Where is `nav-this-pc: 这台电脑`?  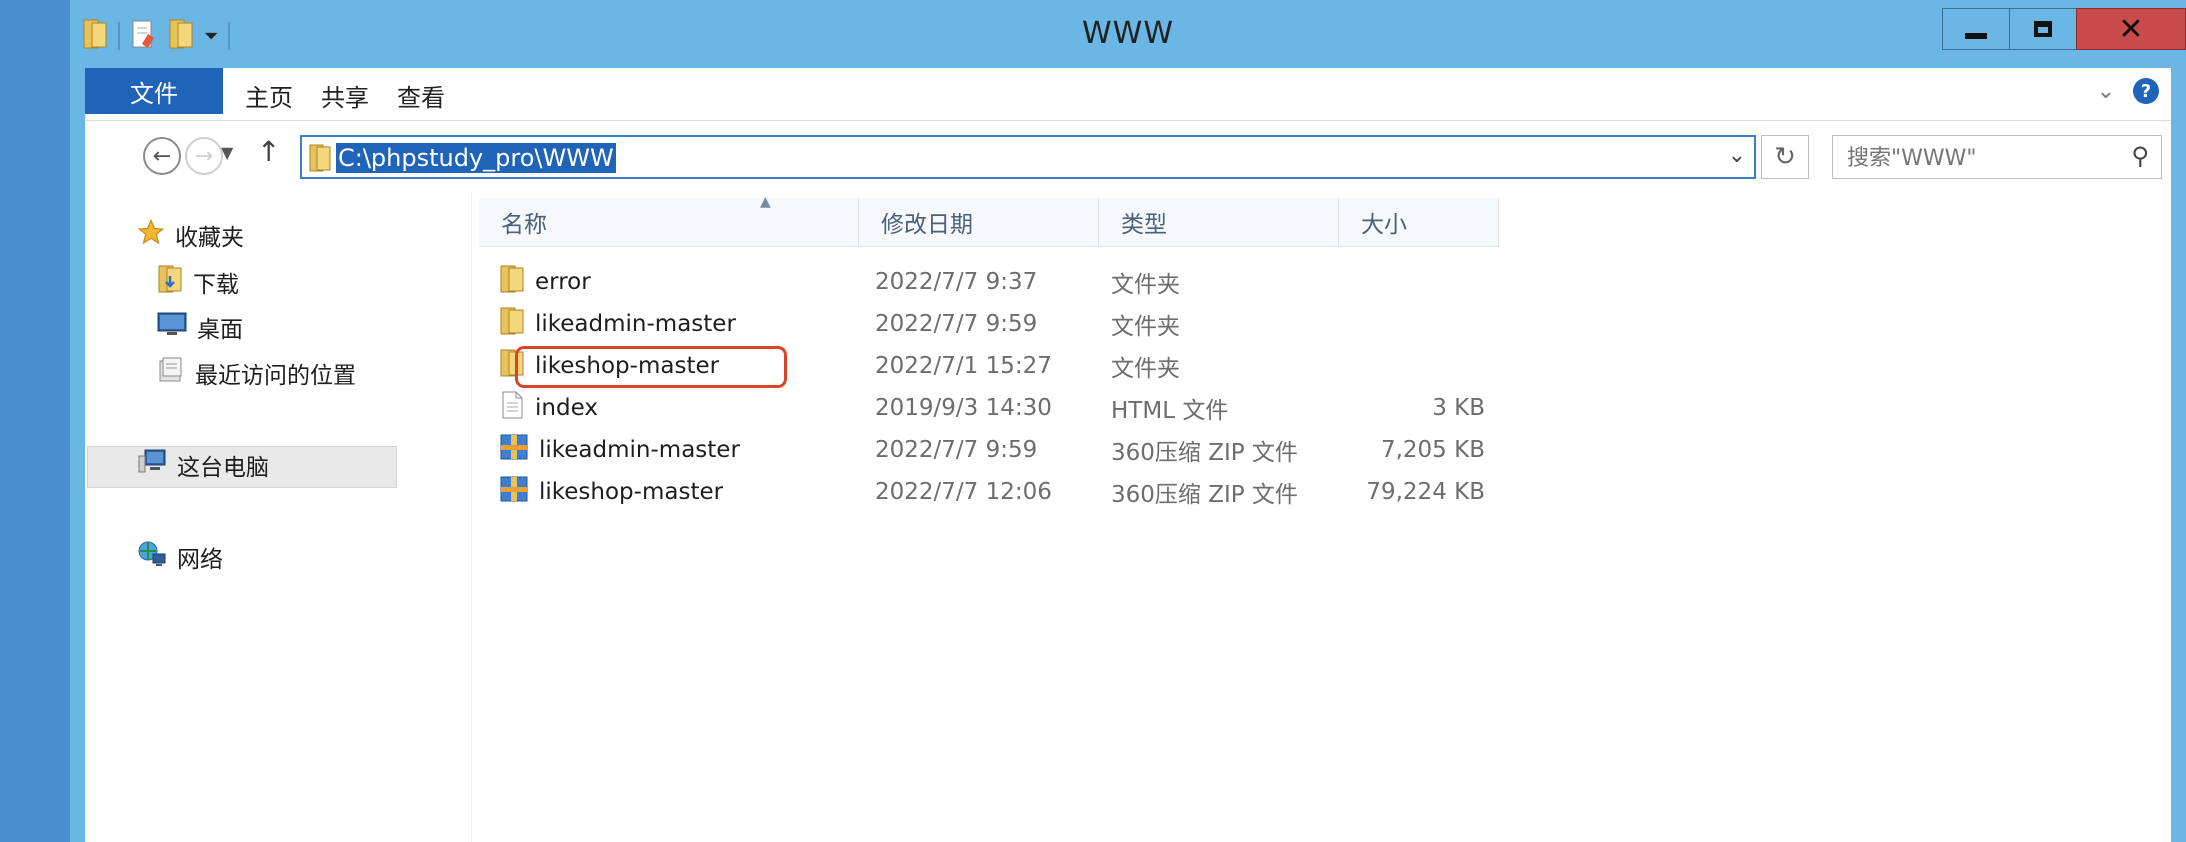 nav-this-pc: 这台电脑 is located at coordinates (203, 465).